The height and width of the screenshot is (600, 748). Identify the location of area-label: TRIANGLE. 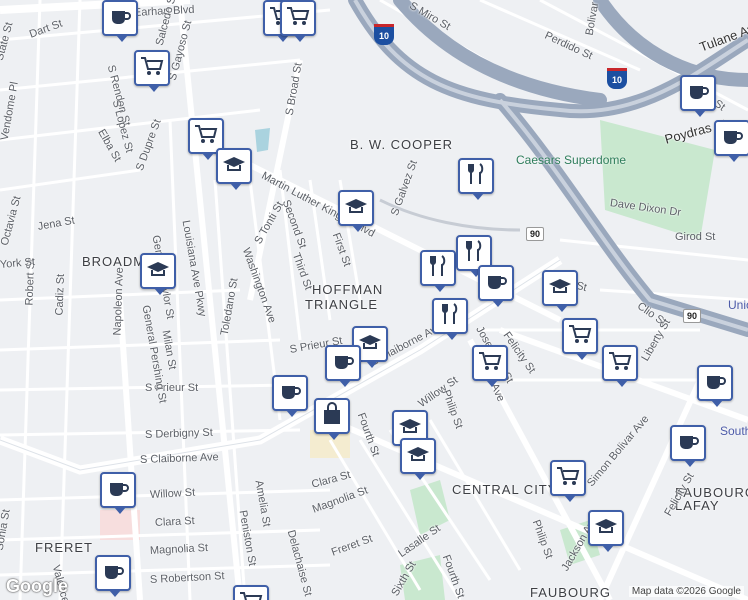
(342, 304).